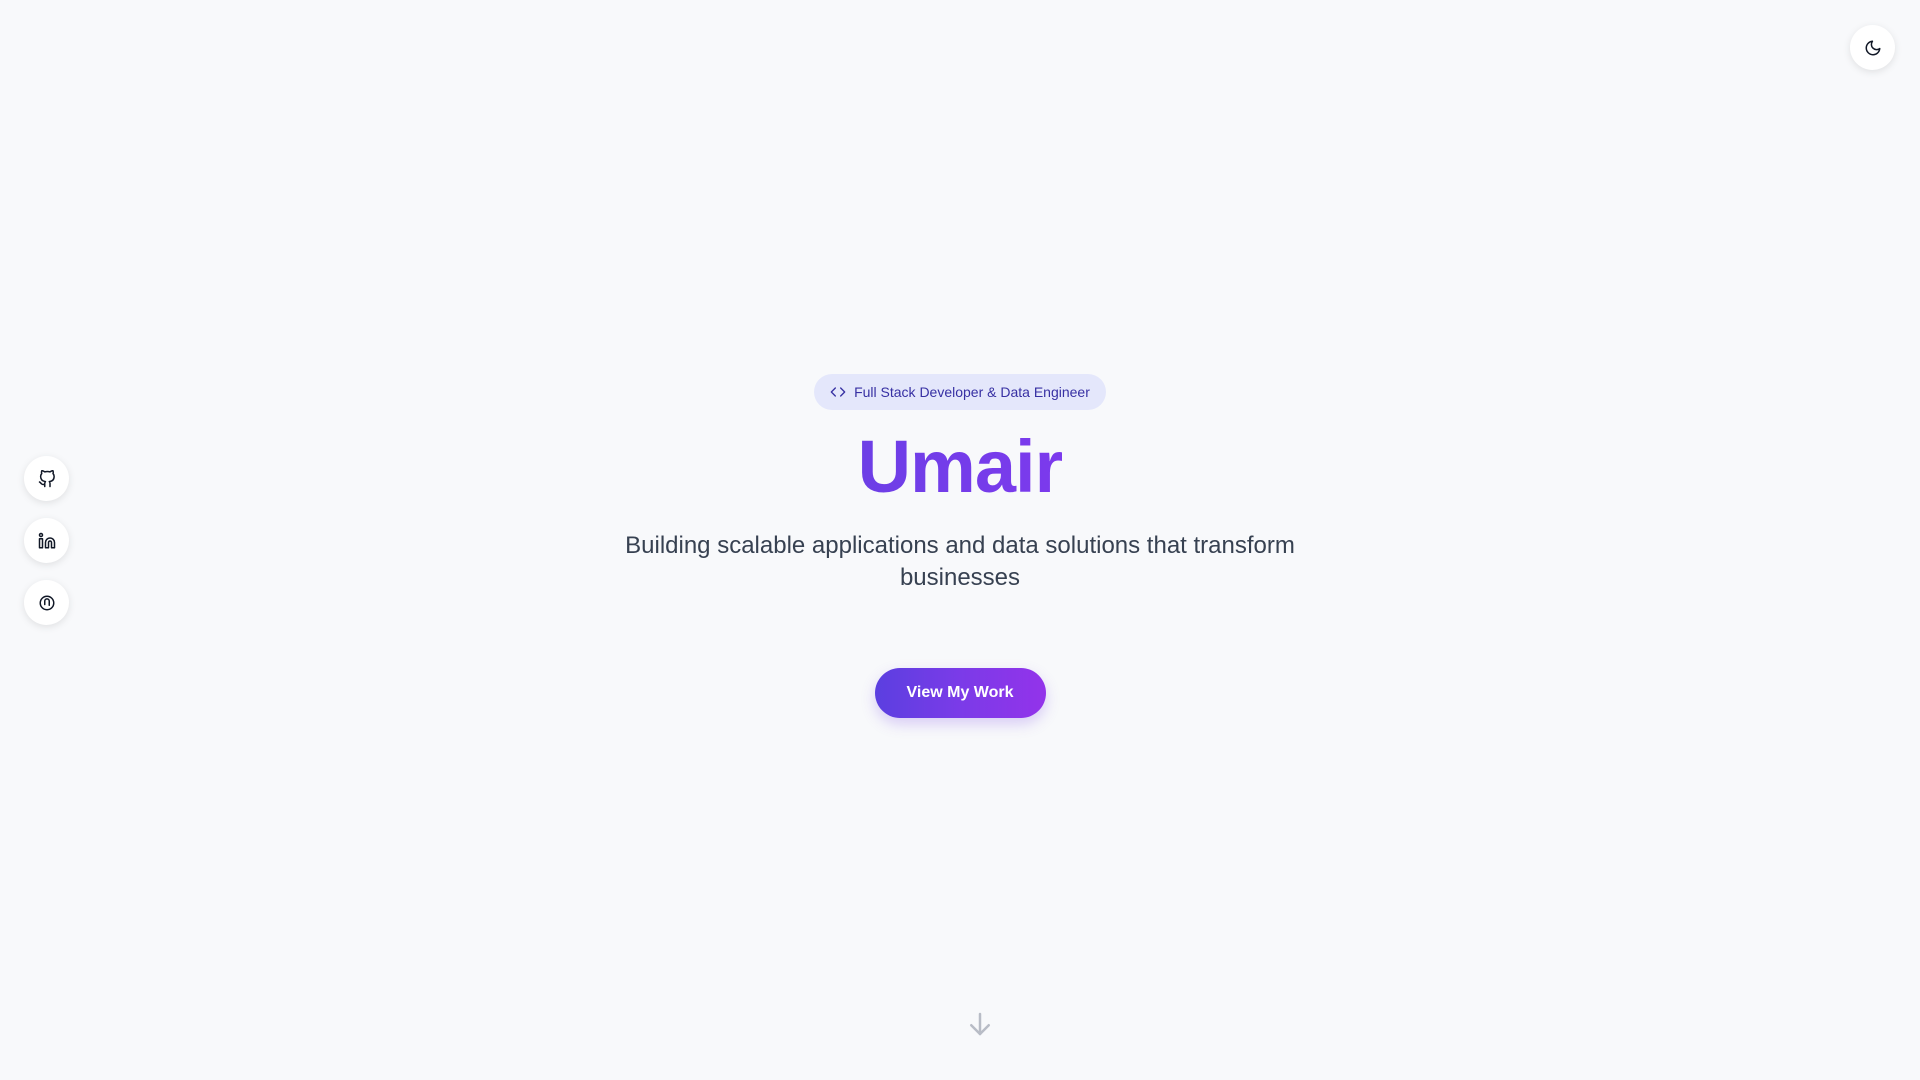 The height and width of the screenshot is (1080, 1920). What do you see at coordinates (838, 392) in the screenshot?
I see `code-icon` at bounding box center [838, 392].